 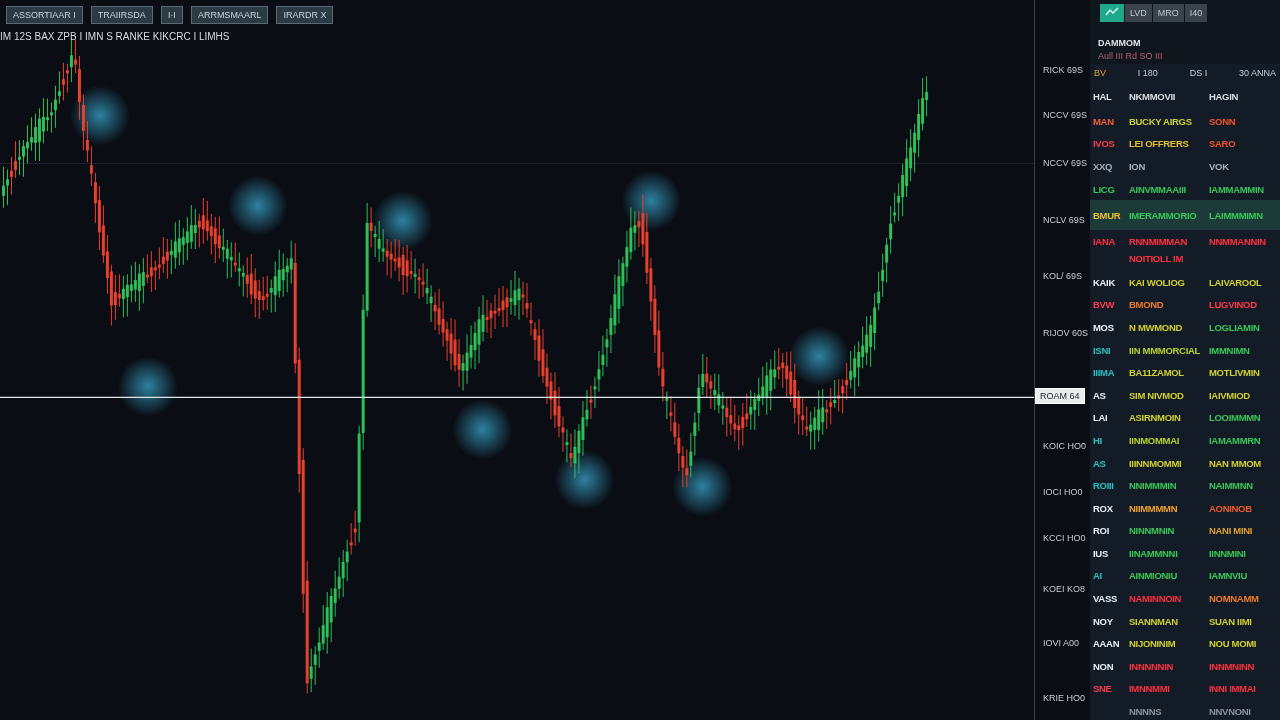 I want to click on table-cell-text: HI, so click(x=1098, y=440).